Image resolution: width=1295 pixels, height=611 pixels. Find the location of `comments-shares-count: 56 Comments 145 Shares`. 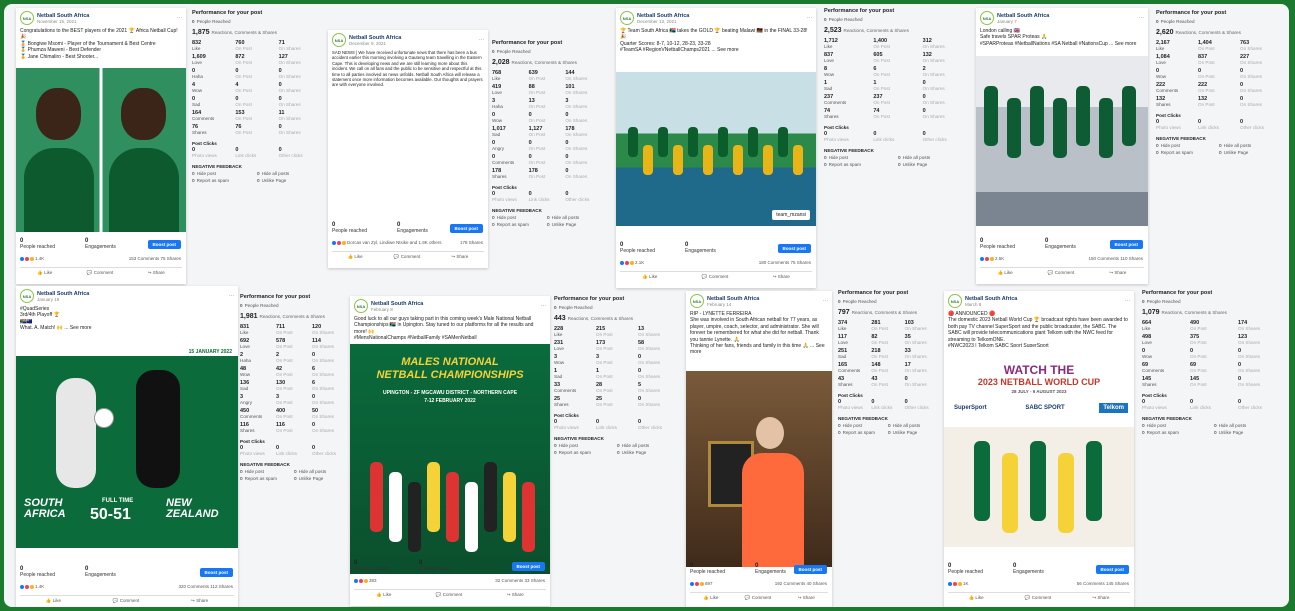

comments-shares-count: 56 Comments 145 Shares is located at coordinates (1103, 583).